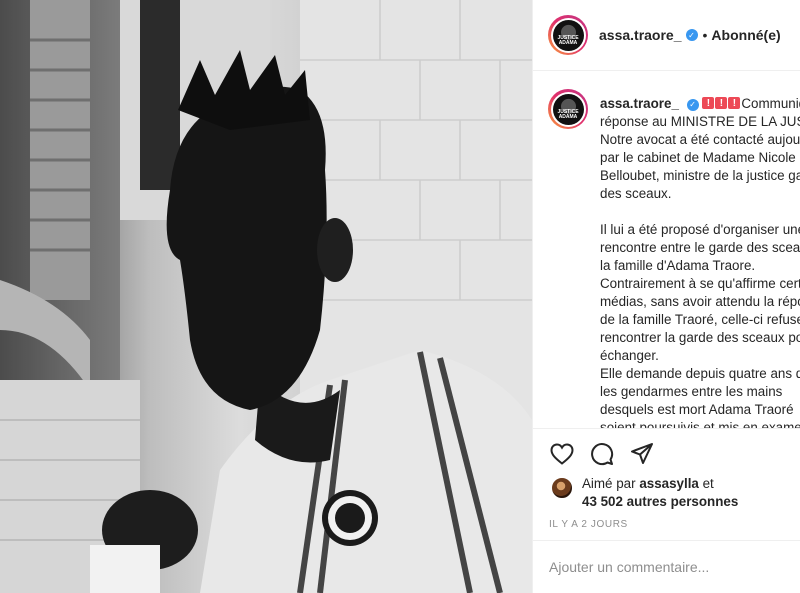  I want to click on comment-box, so click(666, 566).